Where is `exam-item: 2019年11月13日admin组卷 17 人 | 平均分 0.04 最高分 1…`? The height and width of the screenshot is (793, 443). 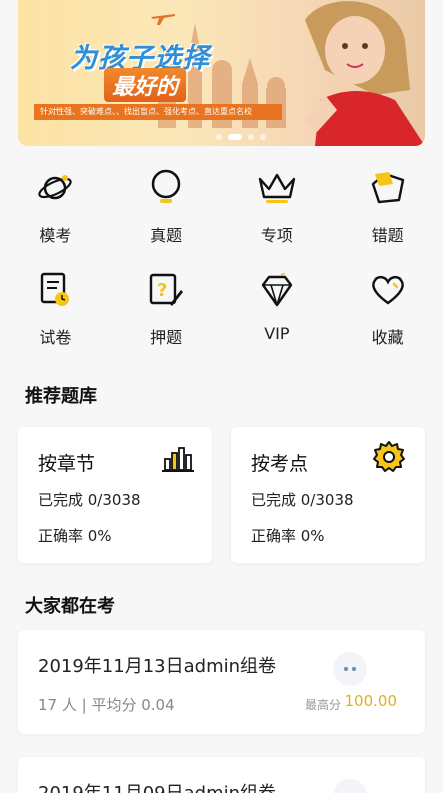
exam-item: 2019年11月13日admin组卷 17 人 | 平均分 0.04 最高分 1… is located at coordinates (221, 682).